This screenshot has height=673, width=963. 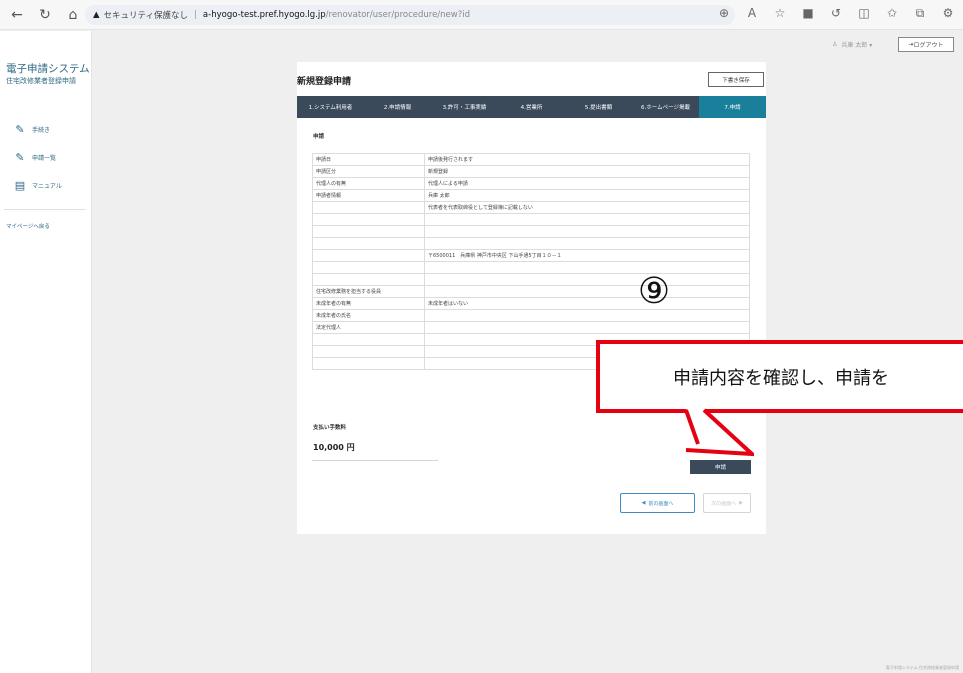 I want to click on step-tab: 2.申請情報, so click(x=397, y=107).